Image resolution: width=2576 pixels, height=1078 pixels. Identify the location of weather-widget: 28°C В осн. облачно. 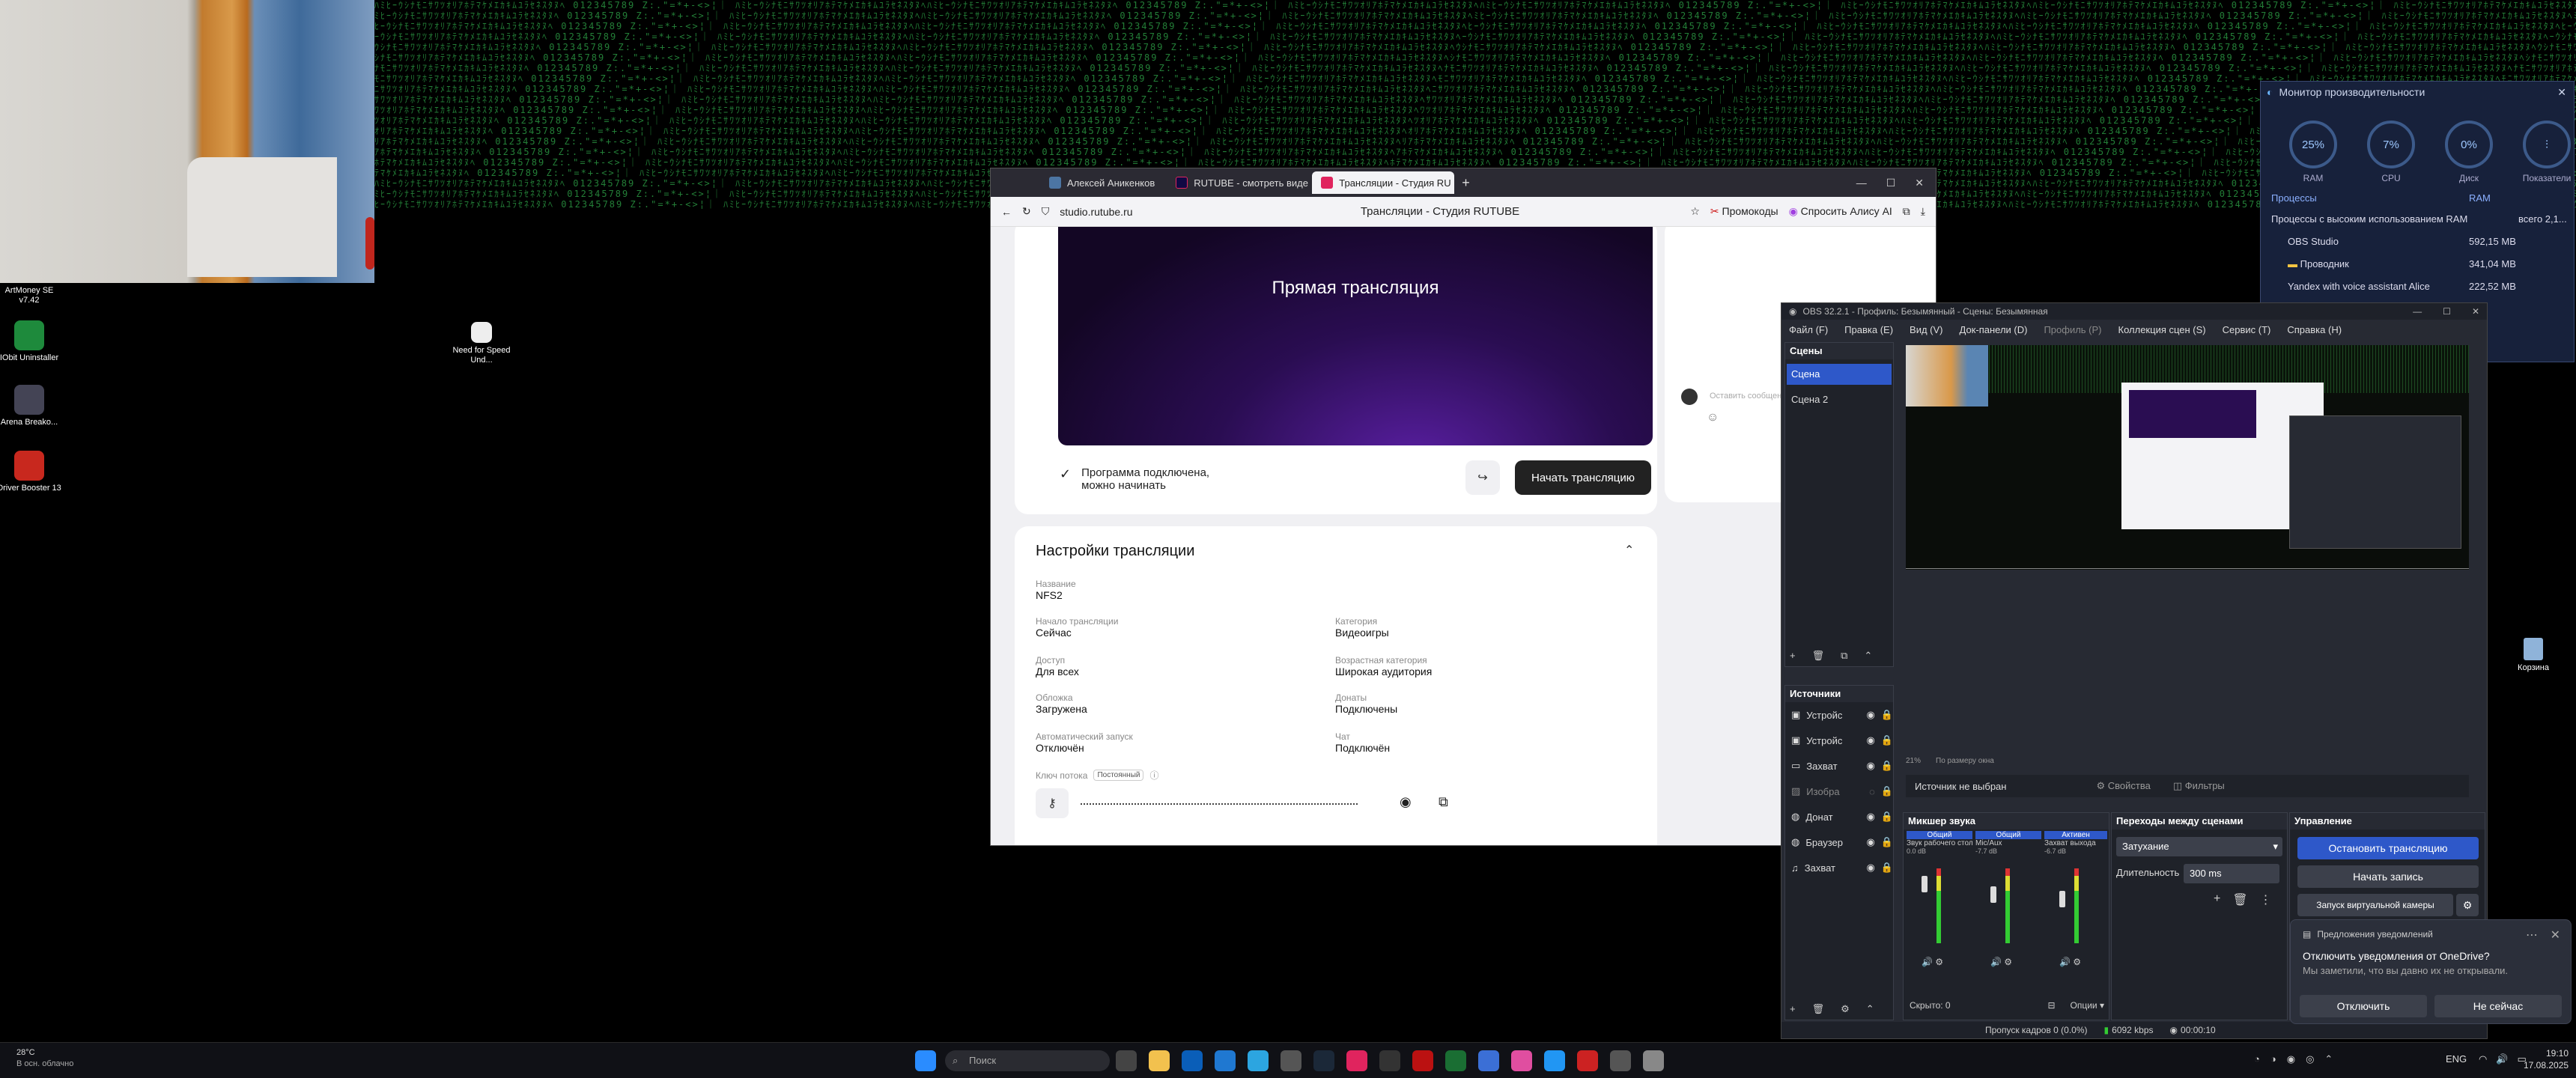
(44, 1058).